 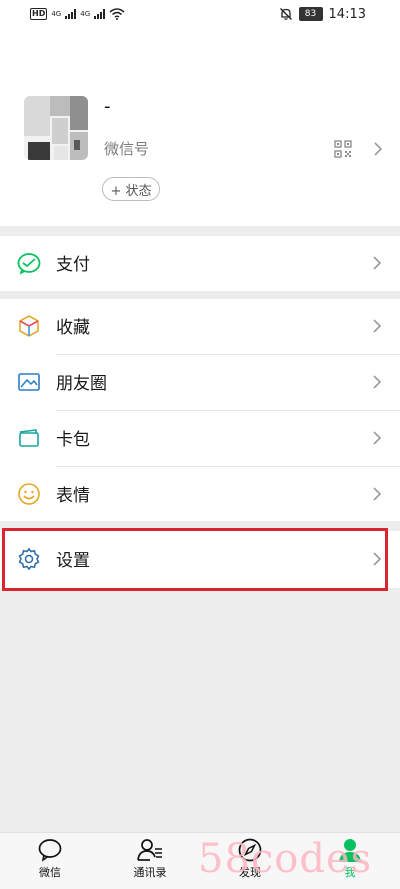 What do you see at coordinates (85, 14) in the screenshot?
I see `network-label-2: 4G` at bounding box center [85, 14].